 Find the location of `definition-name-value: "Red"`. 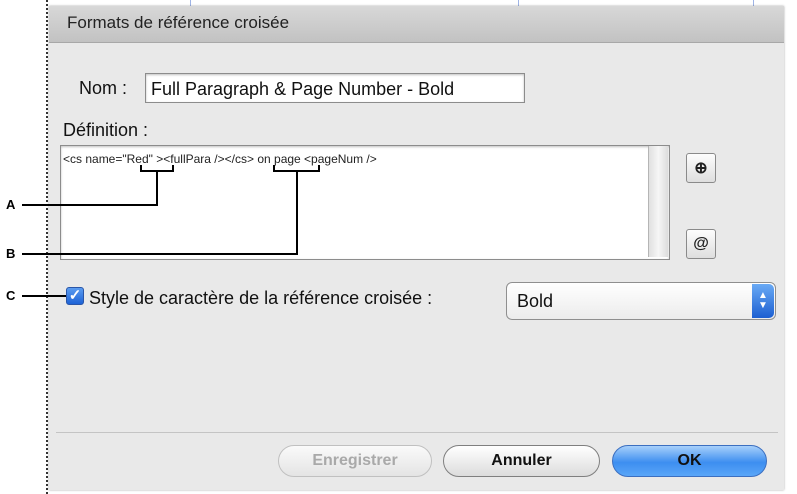

definition-name-value: "Red" is located at coordinates (137, 159).